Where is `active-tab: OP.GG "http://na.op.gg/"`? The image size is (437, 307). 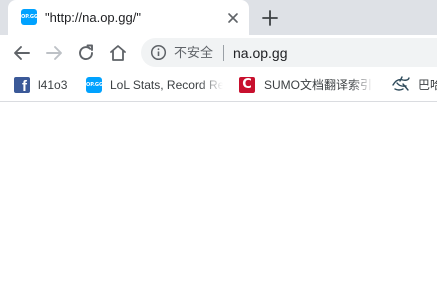 active-tab: OP.GG "http://na.op.gg/" is located at coordinates (128, 17).